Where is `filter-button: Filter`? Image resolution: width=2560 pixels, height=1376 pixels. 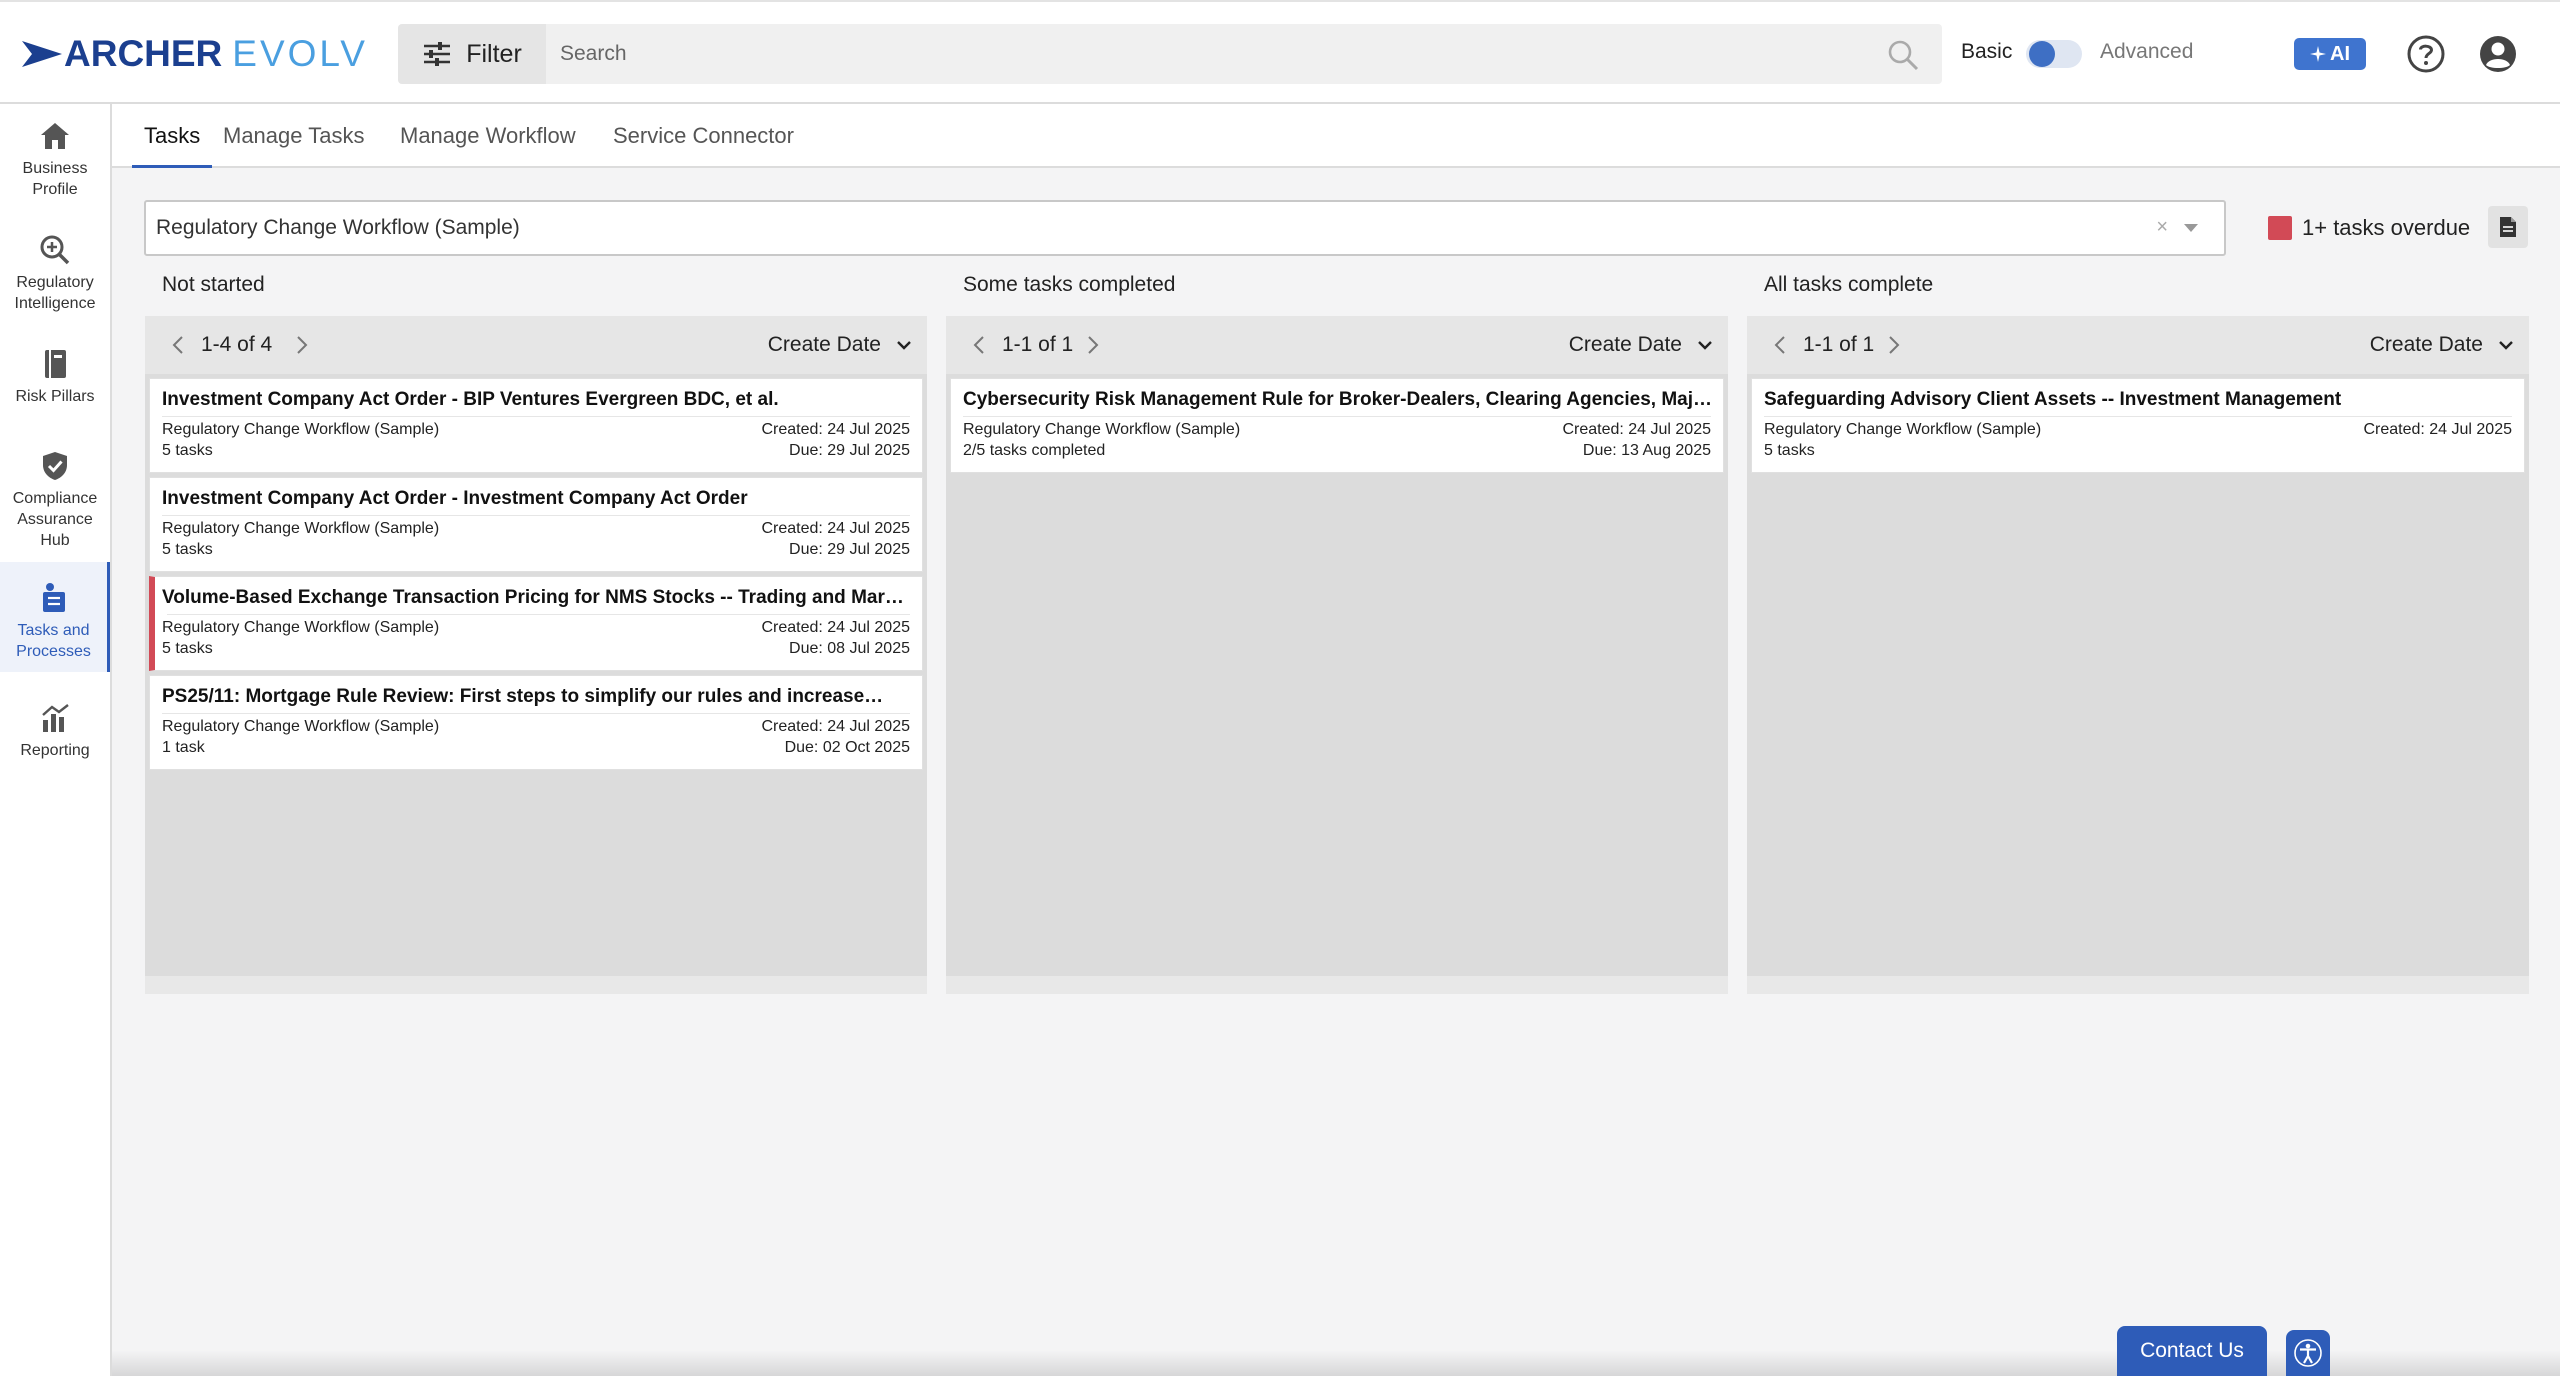 filter-button: Filter is located at coordinates (472, 54).